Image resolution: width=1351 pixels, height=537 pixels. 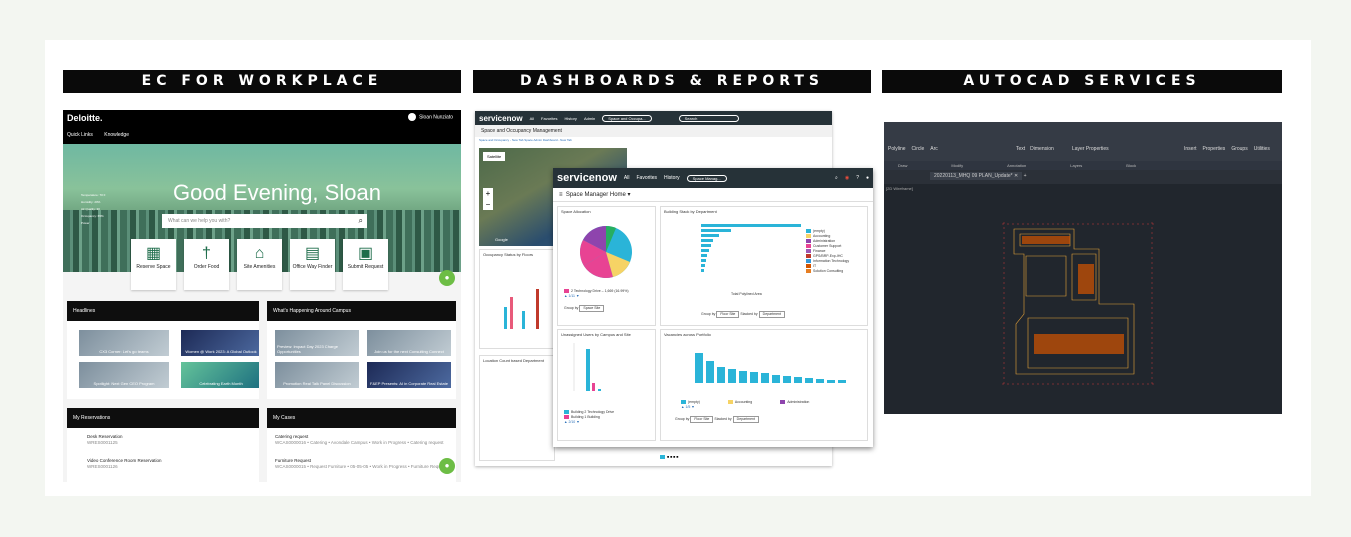 I want to click on list-item: Desk Reservation WRES0001125, so click(x=163, y=440).